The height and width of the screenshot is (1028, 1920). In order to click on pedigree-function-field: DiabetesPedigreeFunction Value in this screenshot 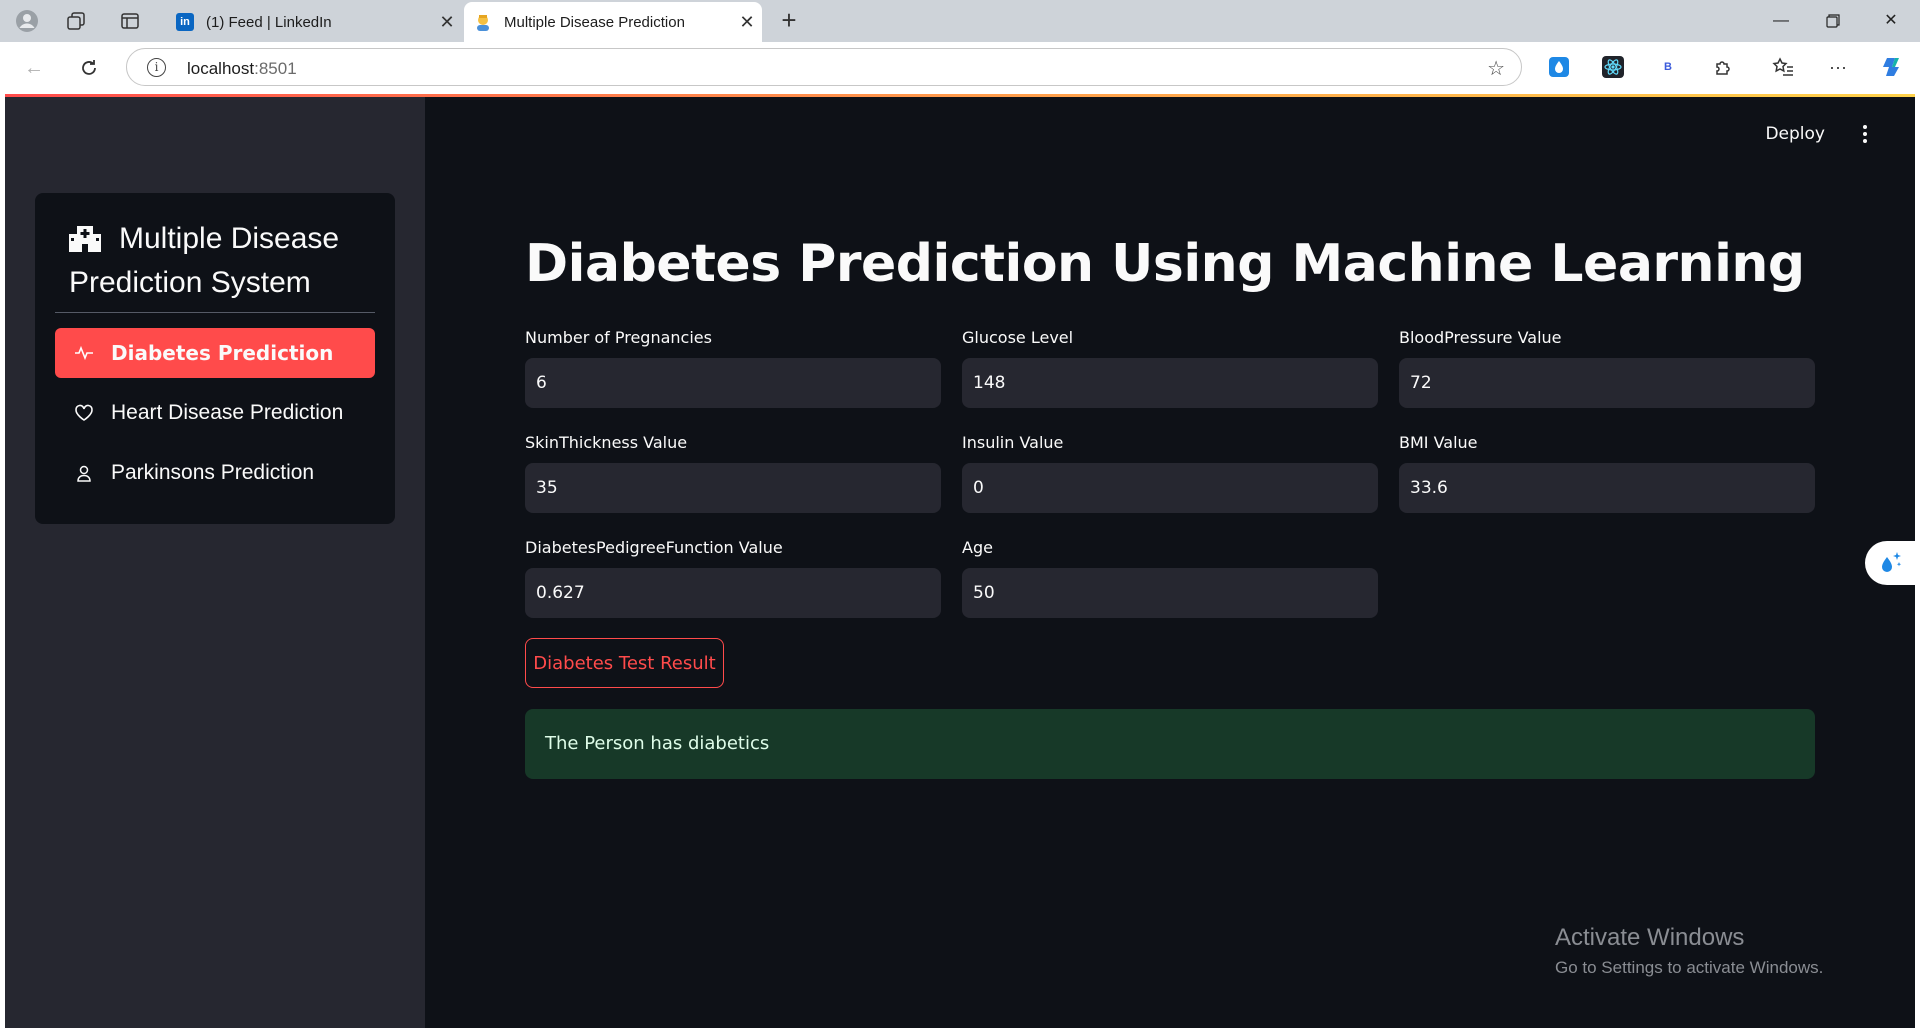, I will do `click(733, 578)`.